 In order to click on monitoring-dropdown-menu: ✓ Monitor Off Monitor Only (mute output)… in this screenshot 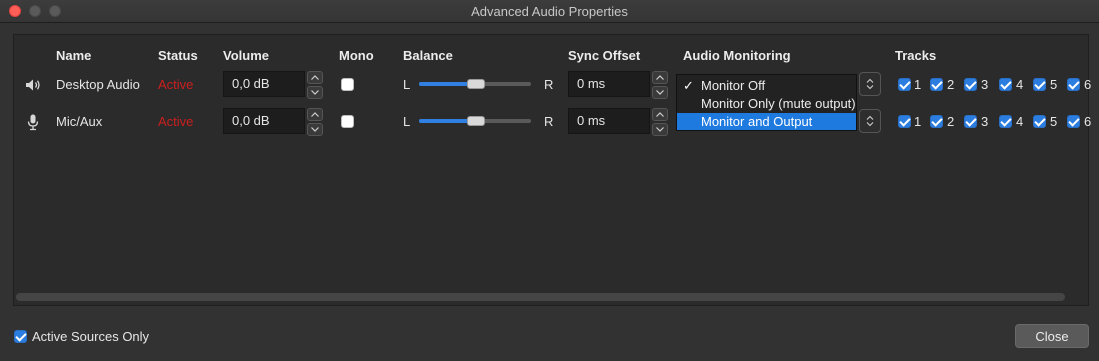, I will do `click(766, 102)`.